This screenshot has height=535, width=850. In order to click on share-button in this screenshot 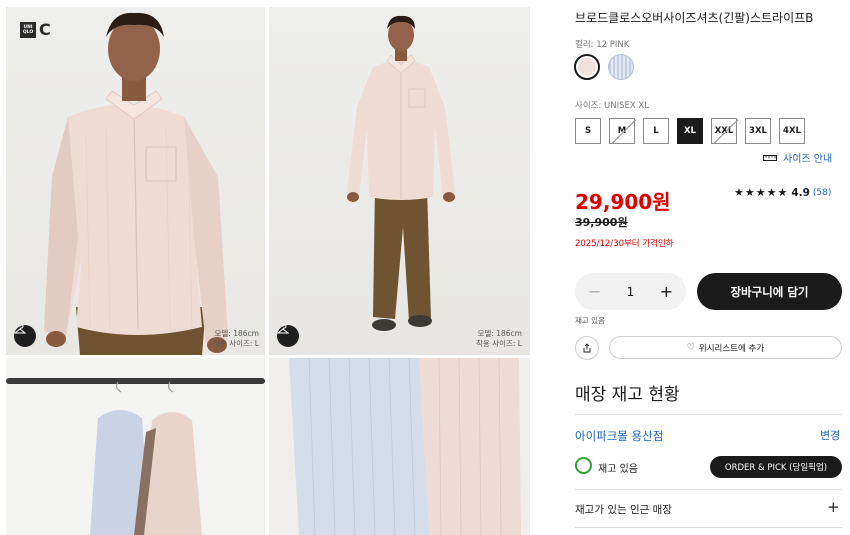, I will do `click(587, 348)`.